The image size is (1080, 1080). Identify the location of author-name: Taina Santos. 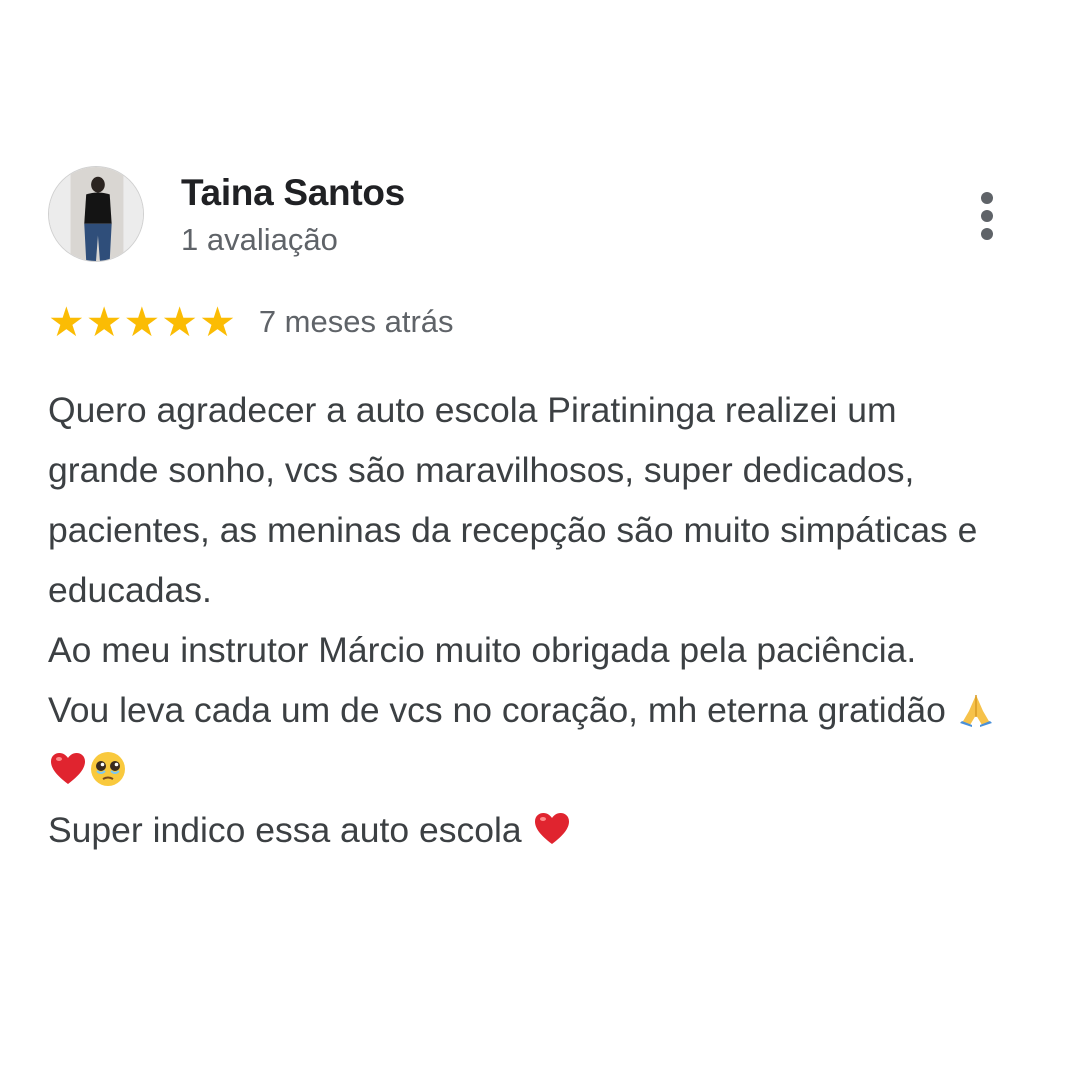
(293, 193).